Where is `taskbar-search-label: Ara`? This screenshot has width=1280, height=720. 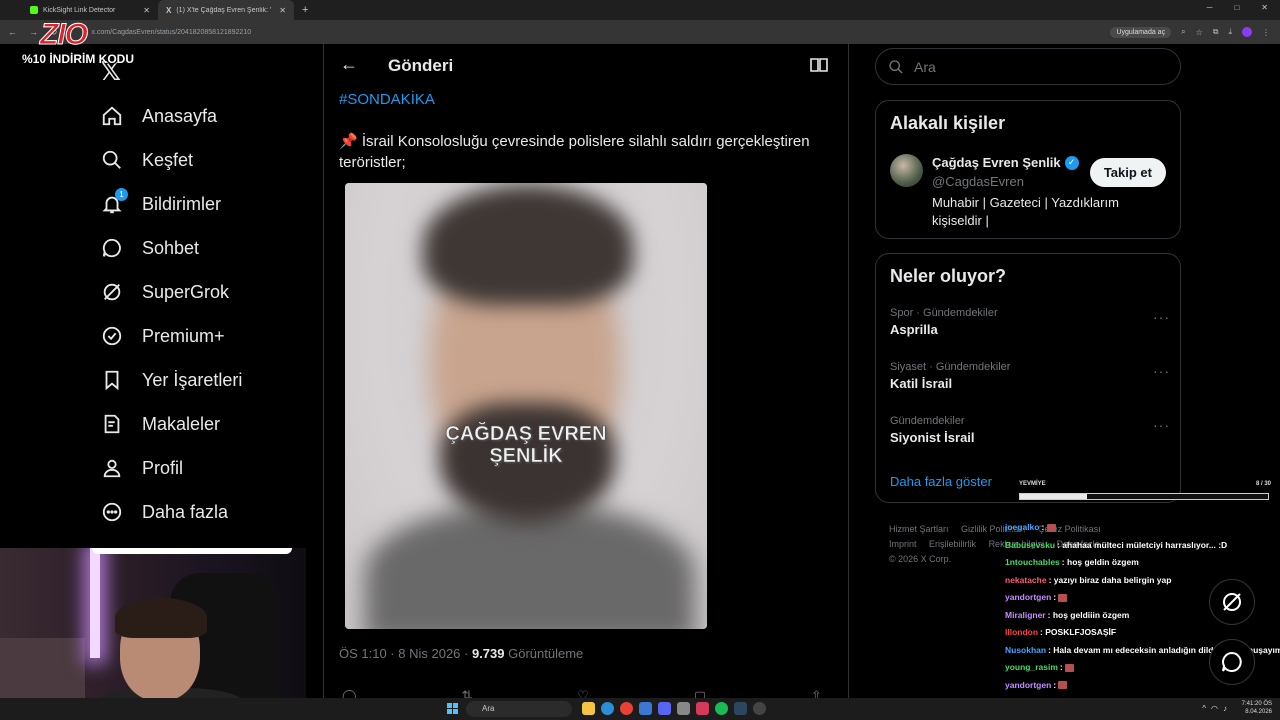 taskbar-search-label: Ara is located at coordinates (488, 708).